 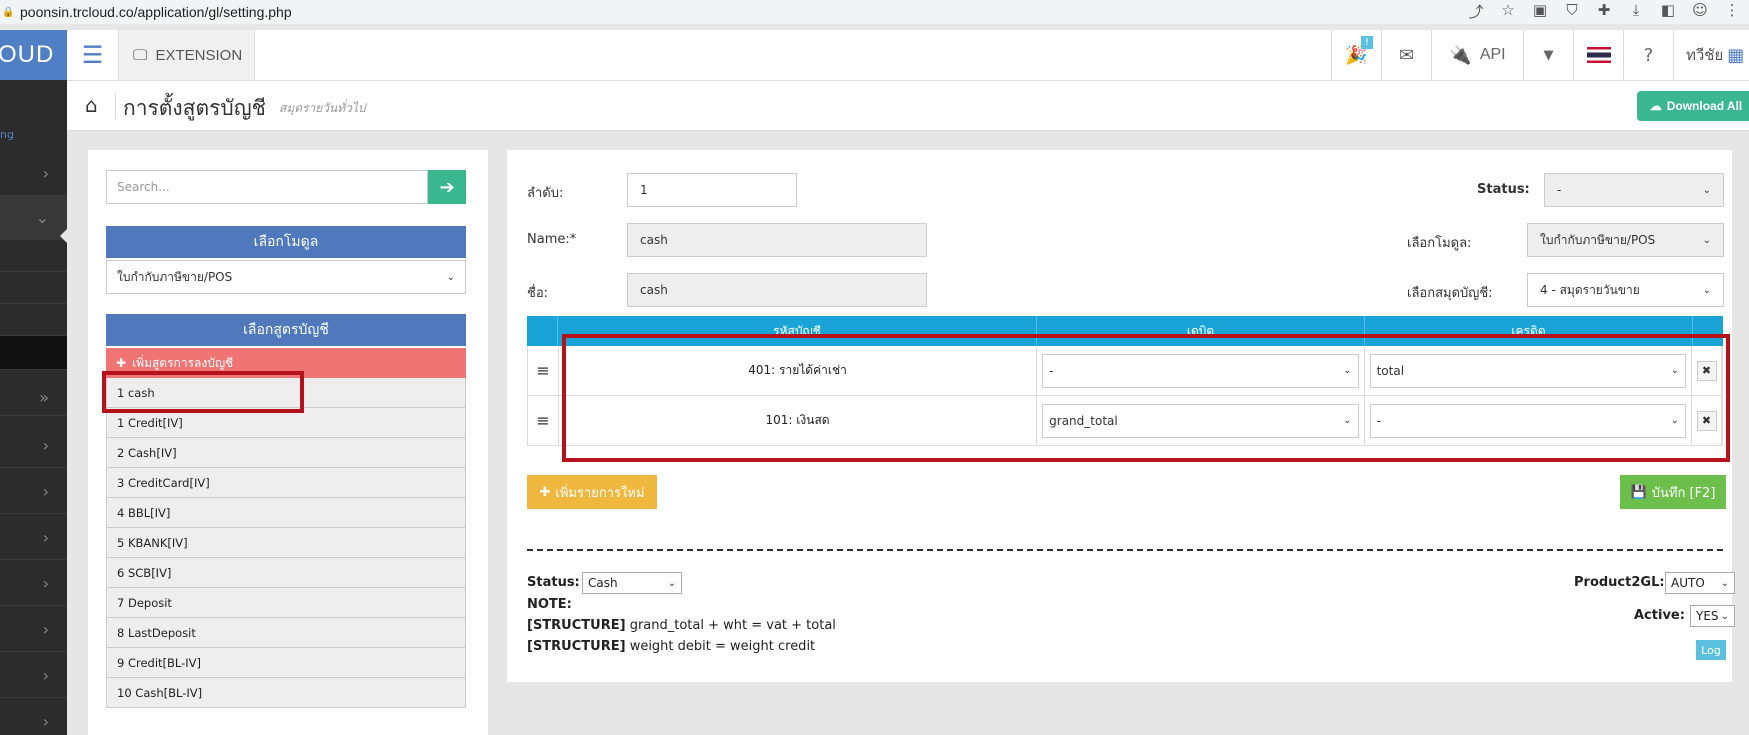 What do you see at coordinates (286, 633) in the screenshot?
I see `formula-item: 8 LastDeposit` at bounding box center [286, 633].